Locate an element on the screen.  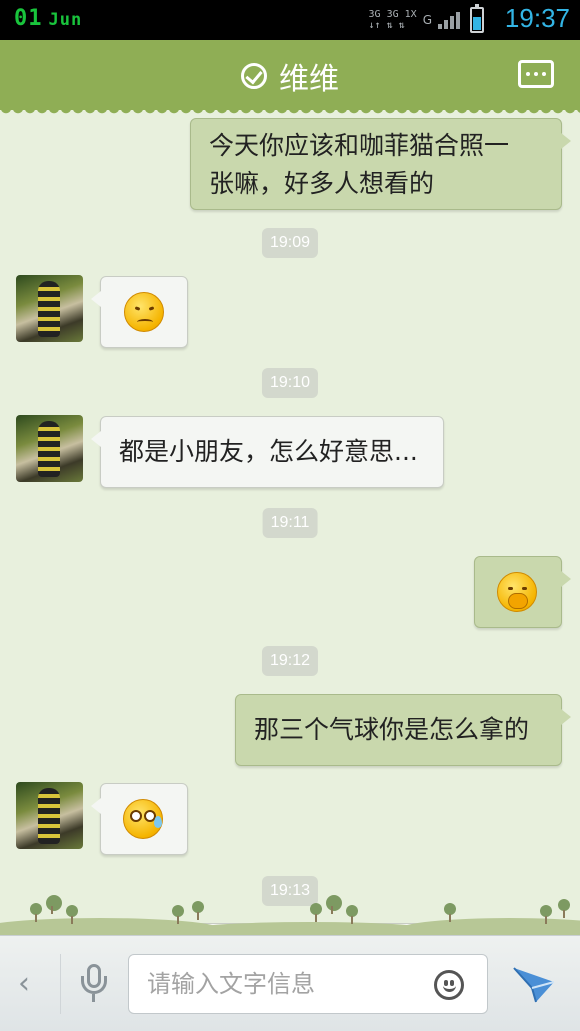
more-button is located at coordinates (536, 74).